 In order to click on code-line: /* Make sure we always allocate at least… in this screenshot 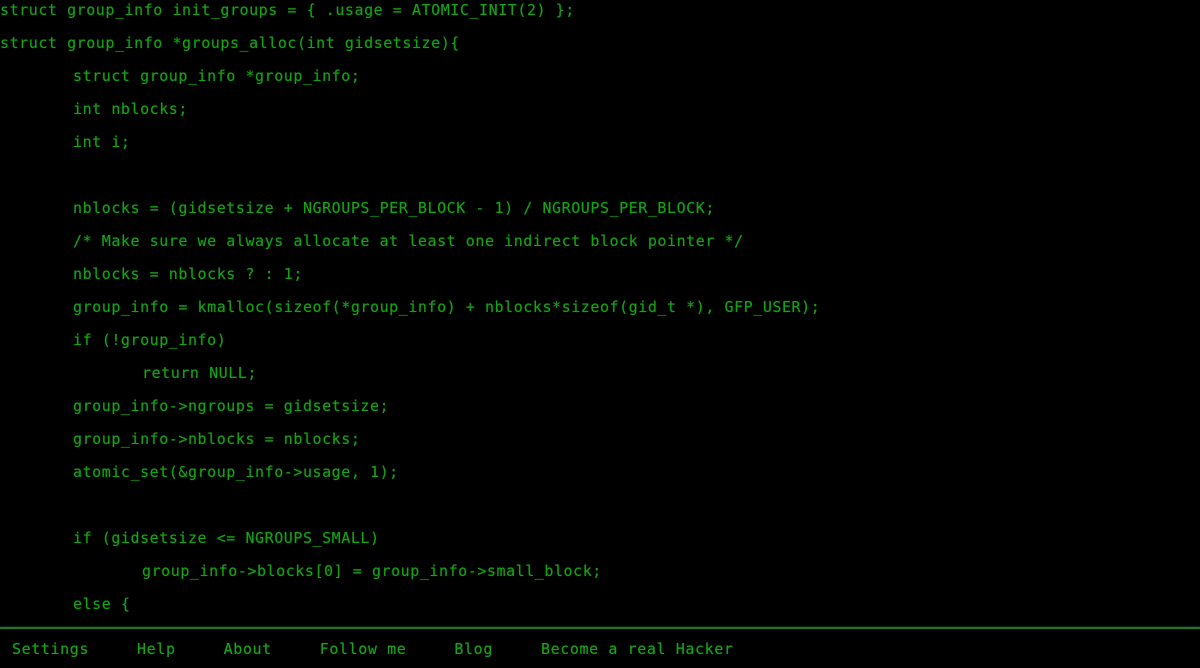, I will do `click(408, 241)`.